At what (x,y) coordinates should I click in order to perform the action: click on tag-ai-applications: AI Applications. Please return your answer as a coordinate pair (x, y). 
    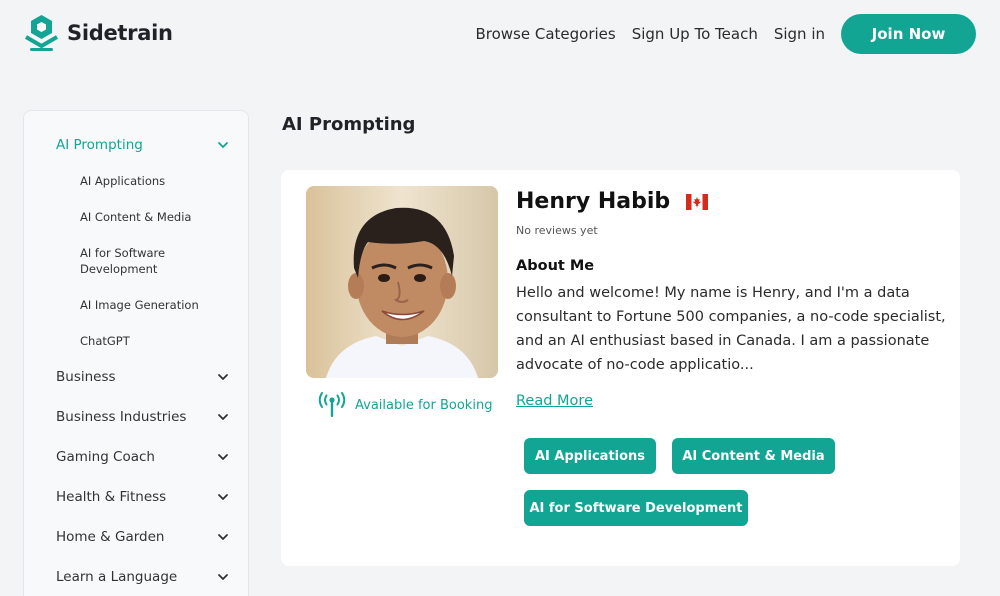
    Looking at the image, I should click on (590, 456).